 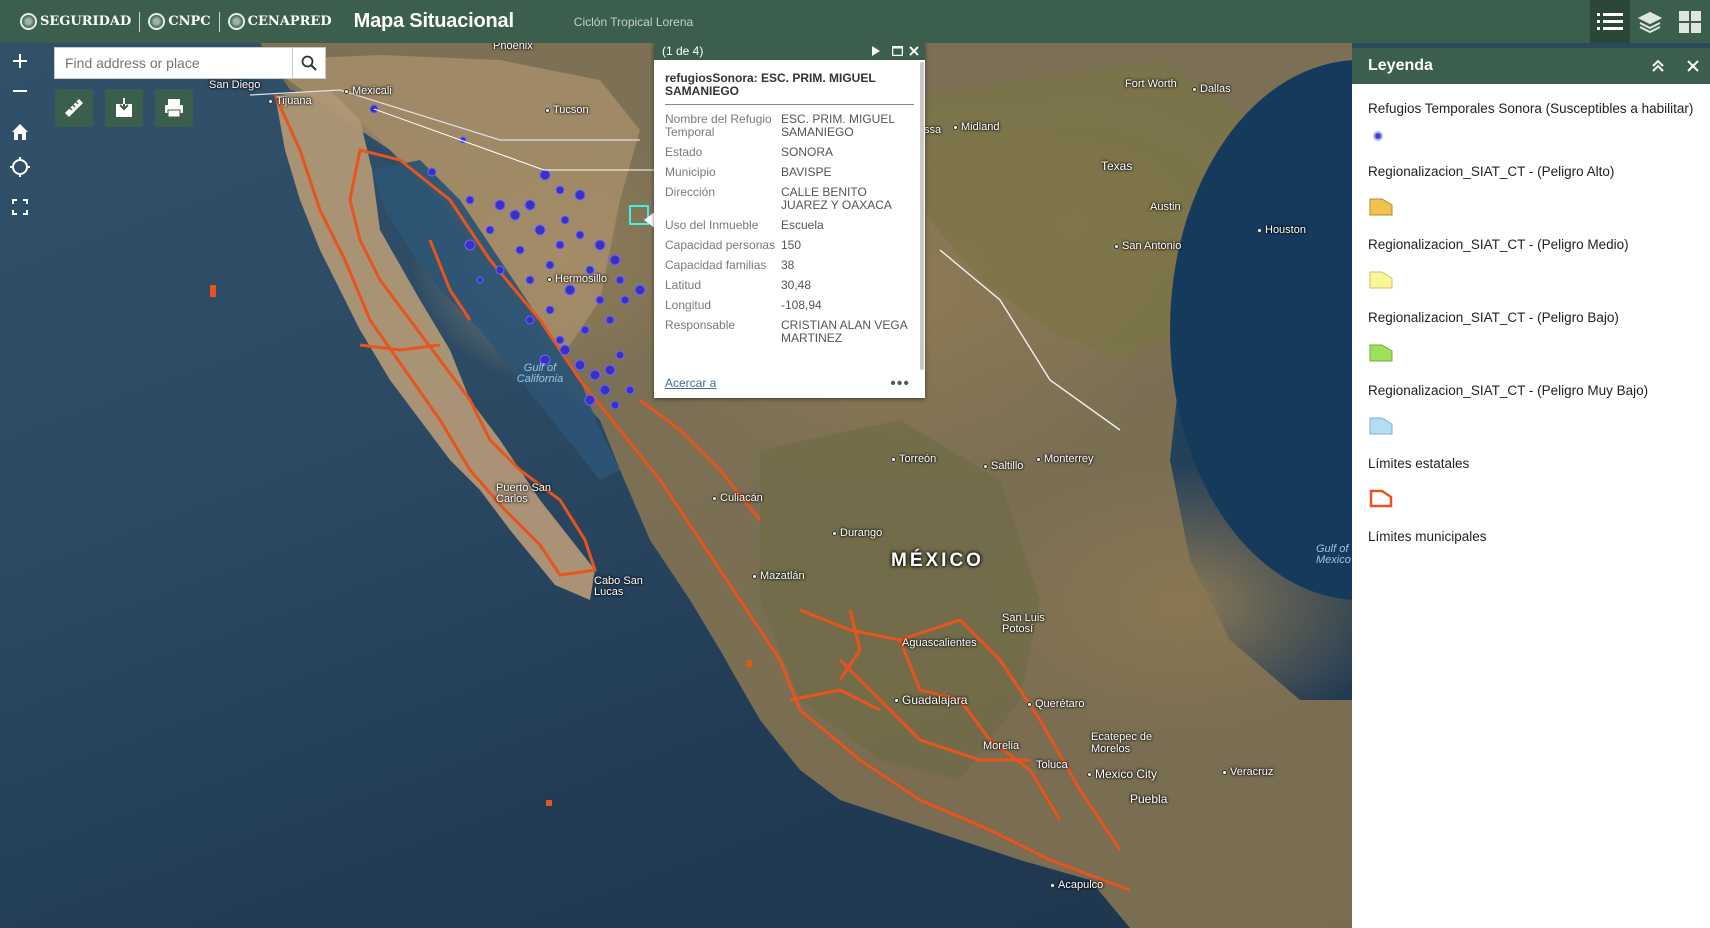 I want to click on place-aguascalientes: Aguascalientes, so click(x=939, y=643).